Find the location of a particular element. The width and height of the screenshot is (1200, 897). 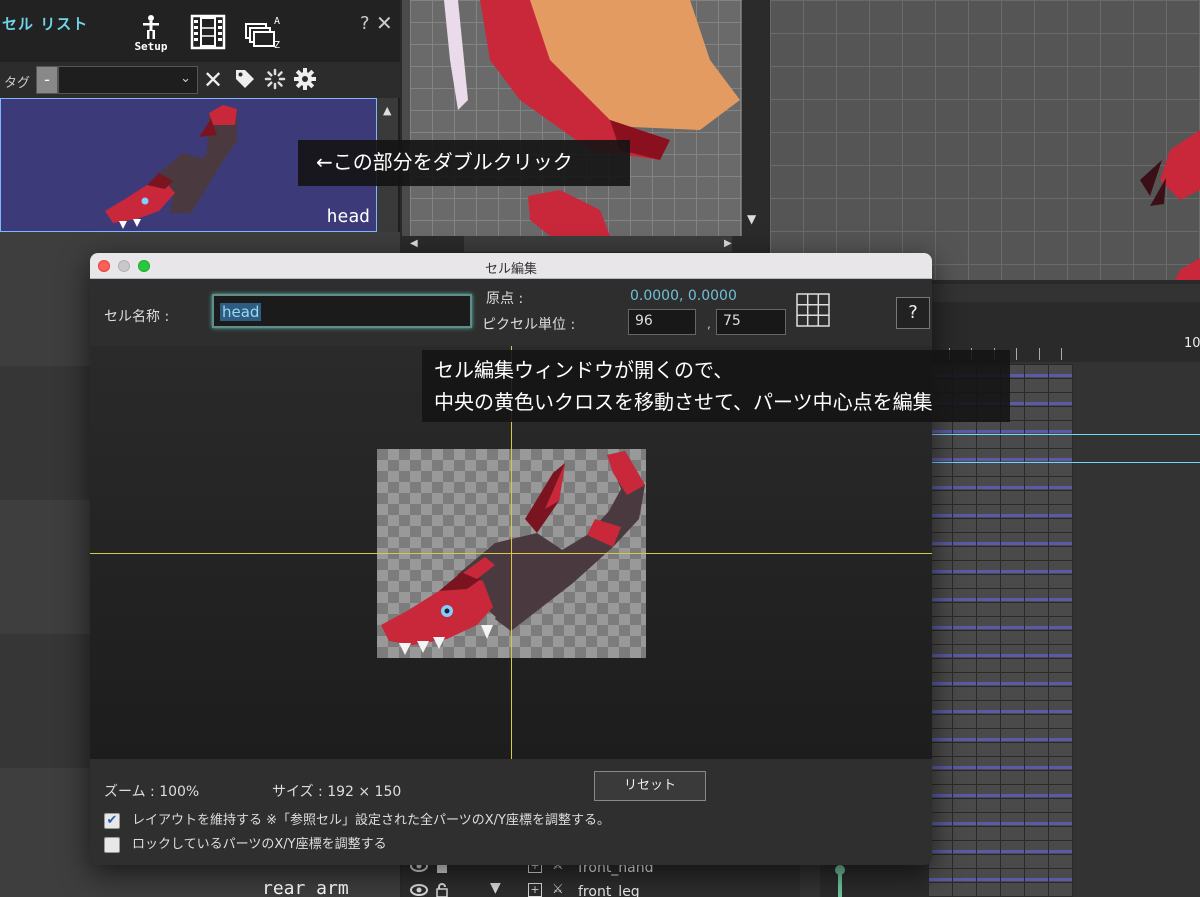

layer-row: ▼ + ⚔ front_leg is located at coordinates (601, 888).